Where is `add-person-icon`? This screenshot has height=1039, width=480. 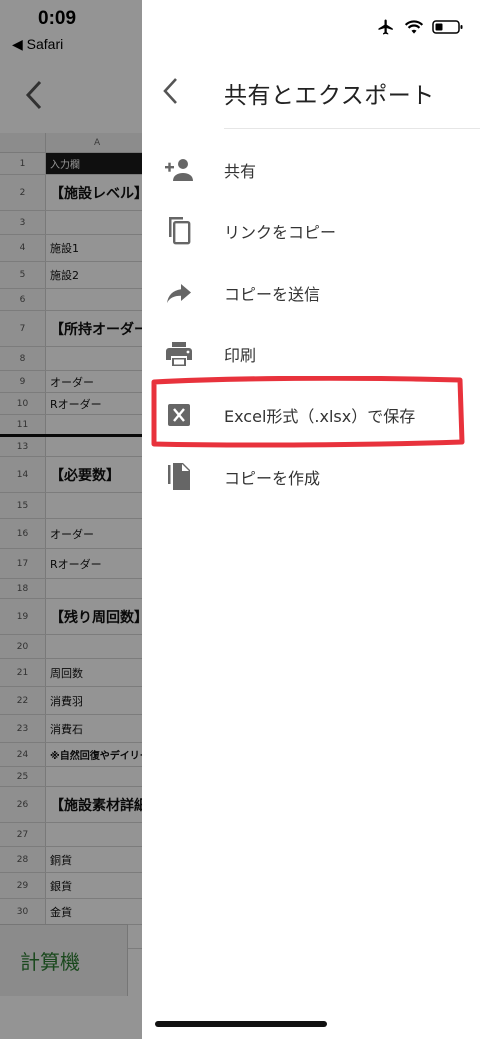
add-person-icon is located at coordinates (179, 170).